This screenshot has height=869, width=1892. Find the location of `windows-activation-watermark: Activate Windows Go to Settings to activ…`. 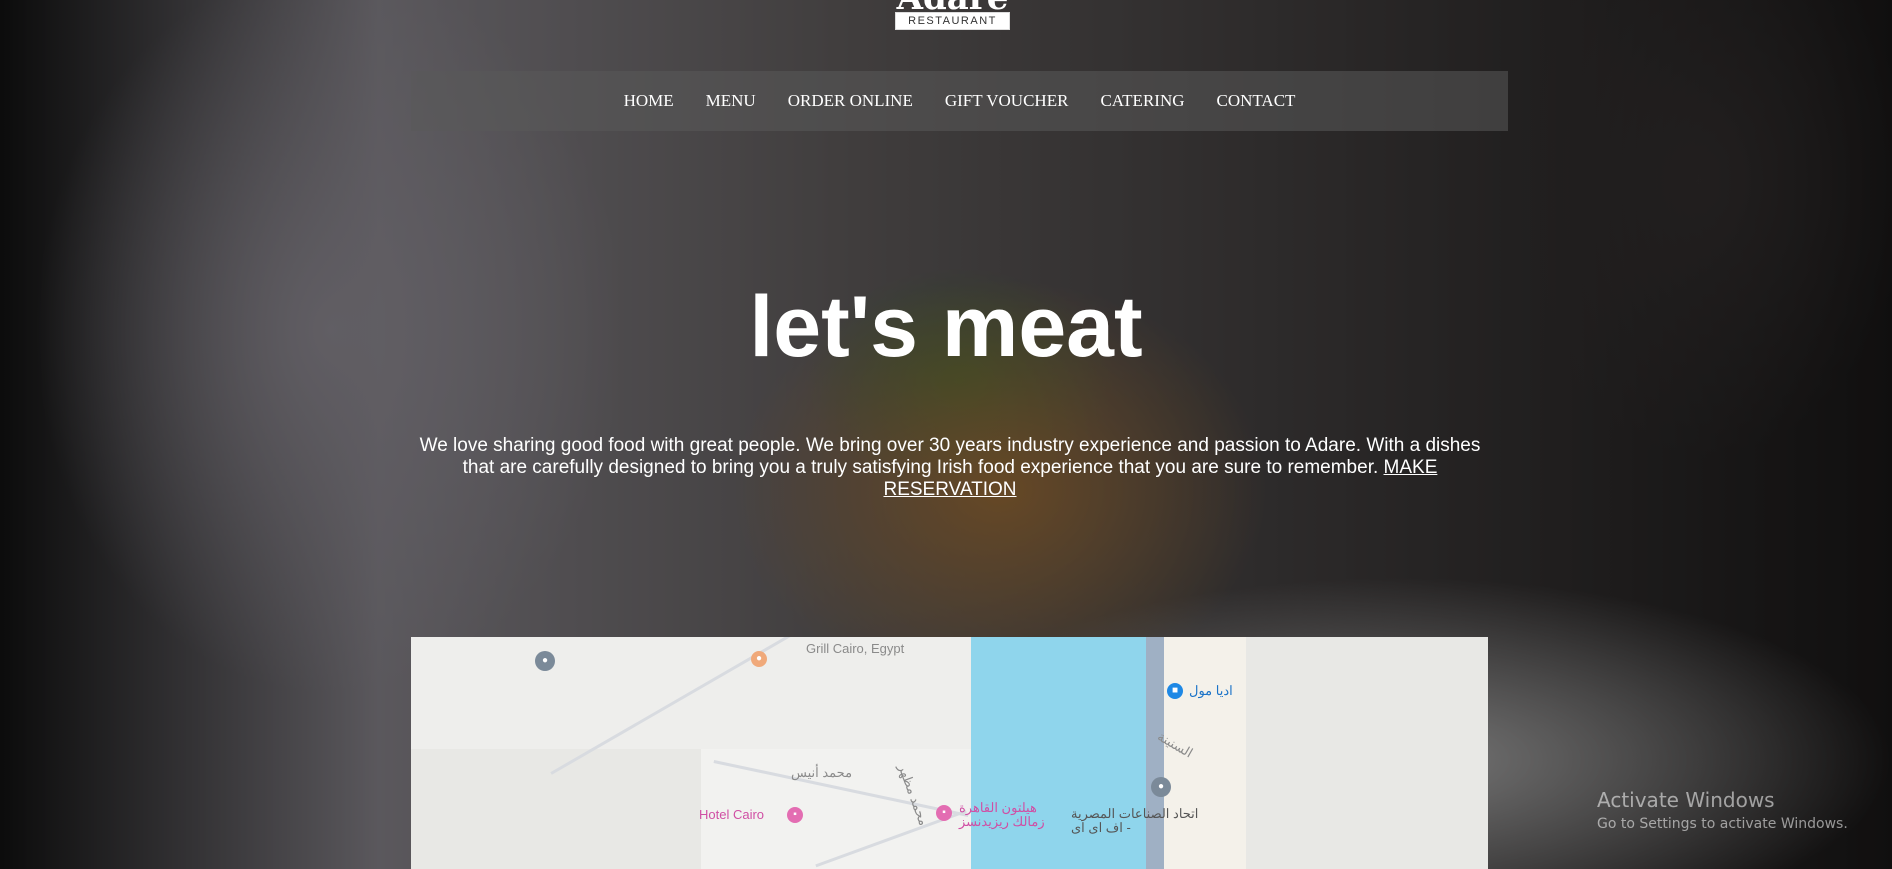

windows-activation-watermark: Activate Windows Go to Settings to activ… is located at coordinates (1722, 810).